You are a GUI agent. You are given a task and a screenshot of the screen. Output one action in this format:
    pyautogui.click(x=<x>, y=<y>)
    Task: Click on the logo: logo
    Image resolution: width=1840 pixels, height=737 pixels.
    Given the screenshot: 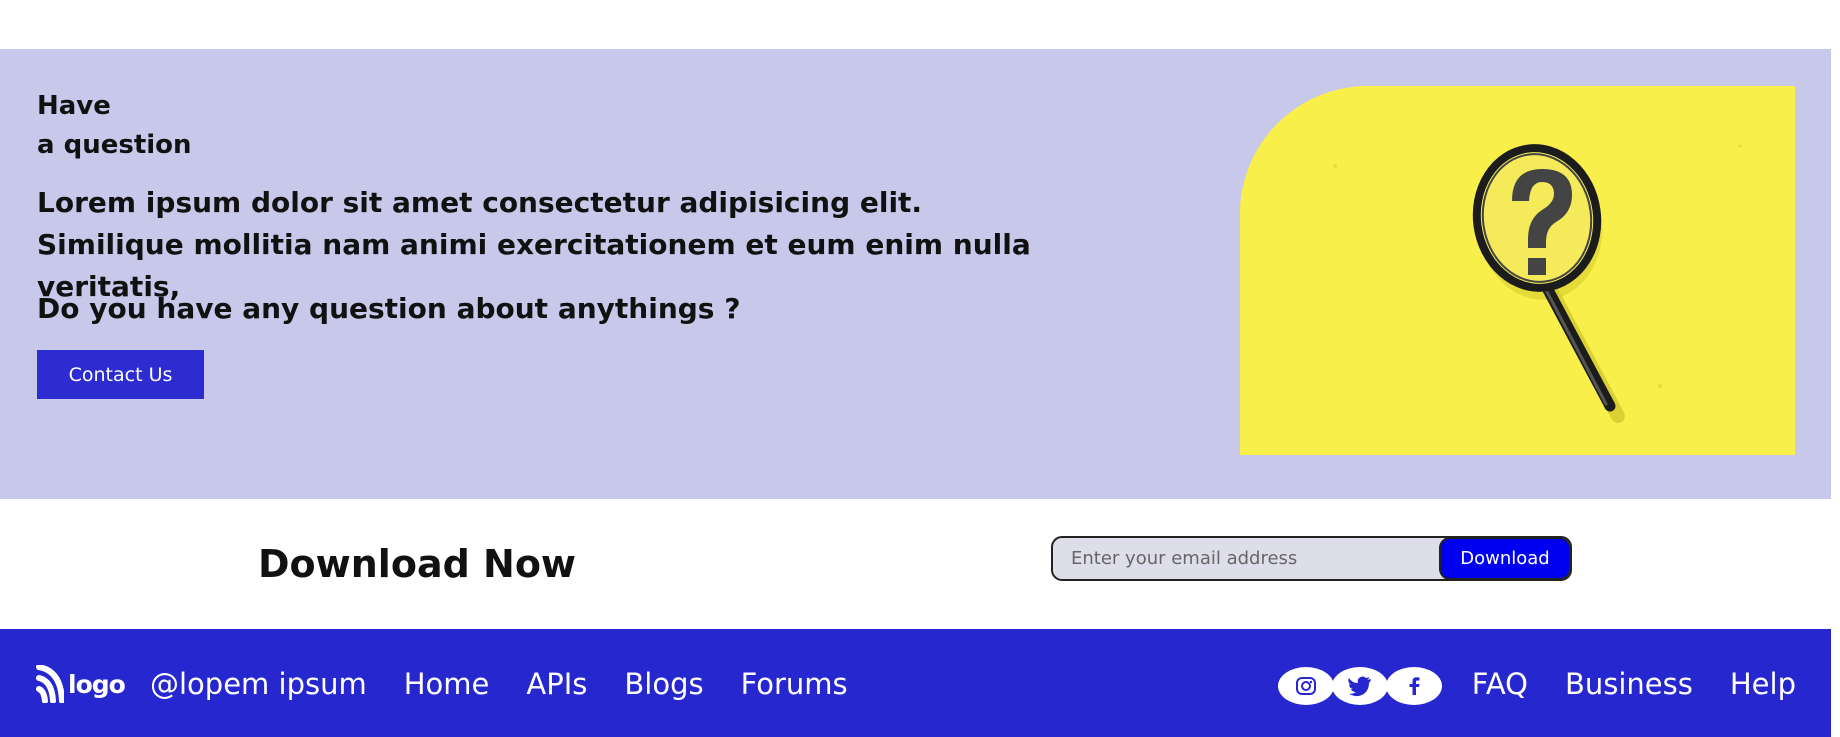 What is the action you would take?
    pyautogui.click(x=81, y=684)
    